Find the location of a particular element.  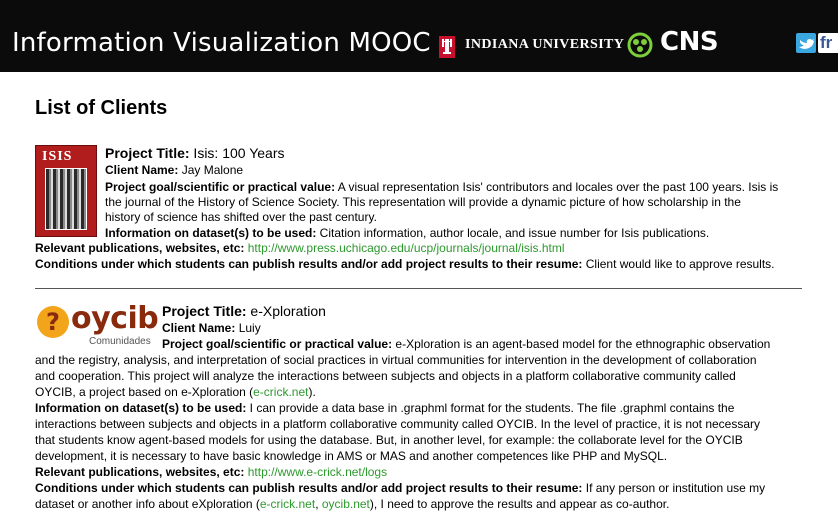

client-name-value: Luiy is located at coordinates (248, 328).